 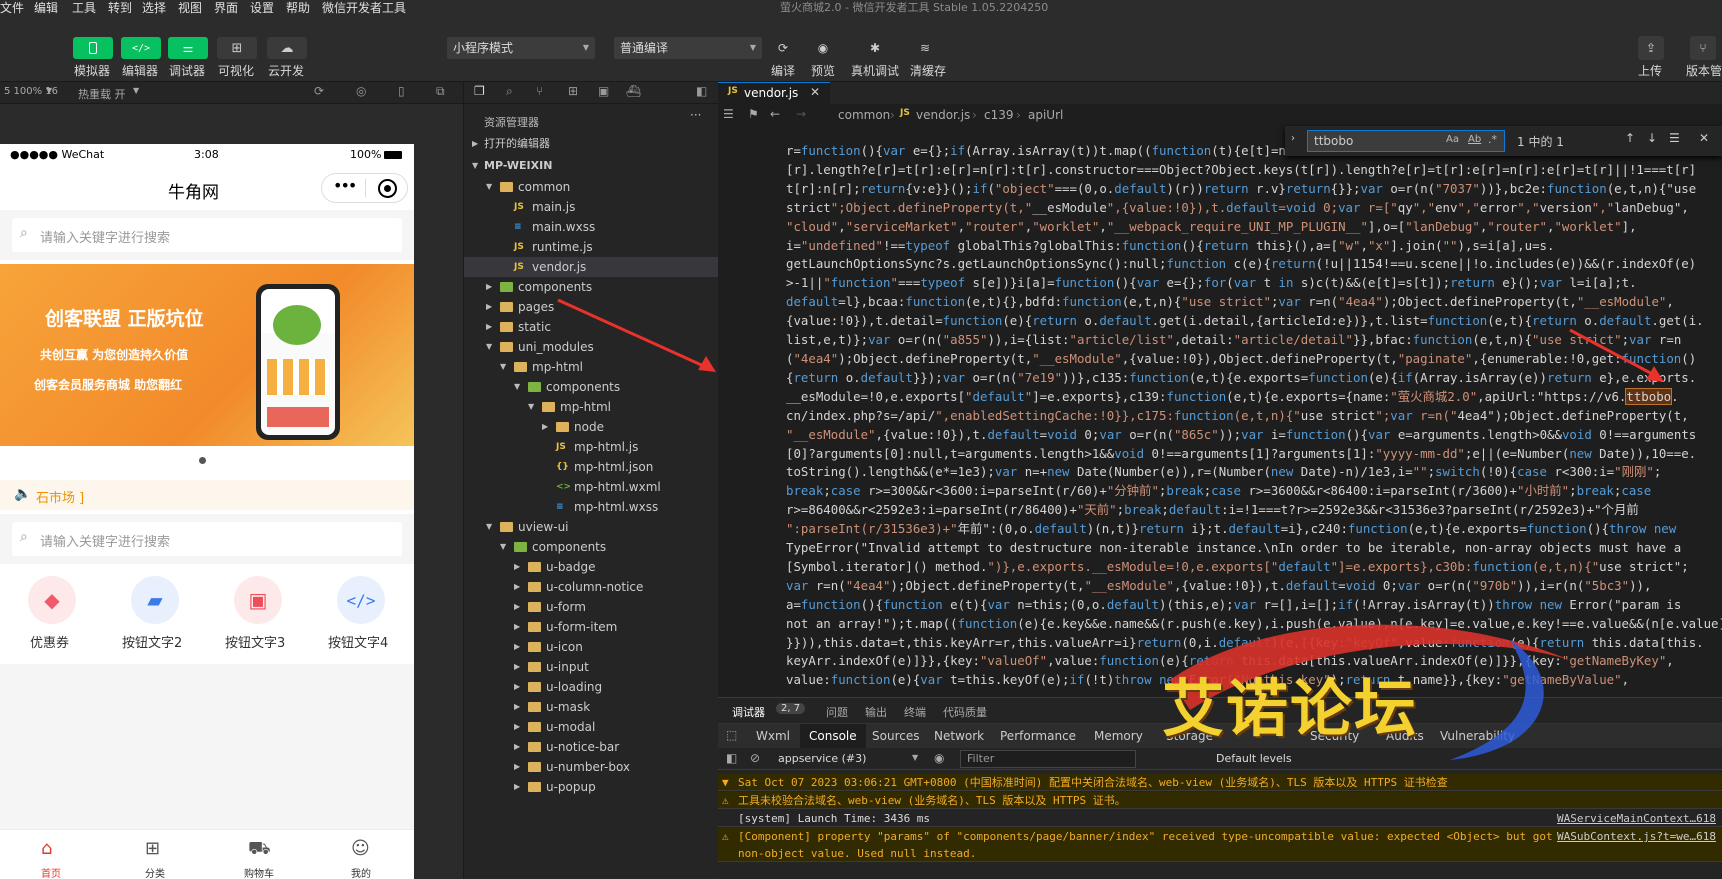 I want to click on folder-row: ▶ u-mask, so click(x=591, y=707).